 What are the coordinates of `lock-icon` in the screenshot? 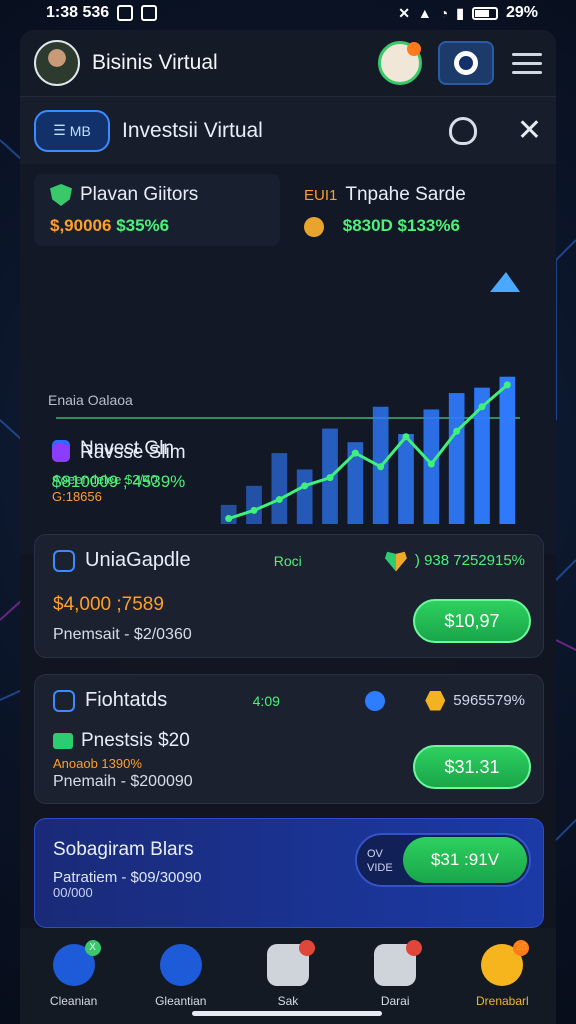 It's located at (462, 130).